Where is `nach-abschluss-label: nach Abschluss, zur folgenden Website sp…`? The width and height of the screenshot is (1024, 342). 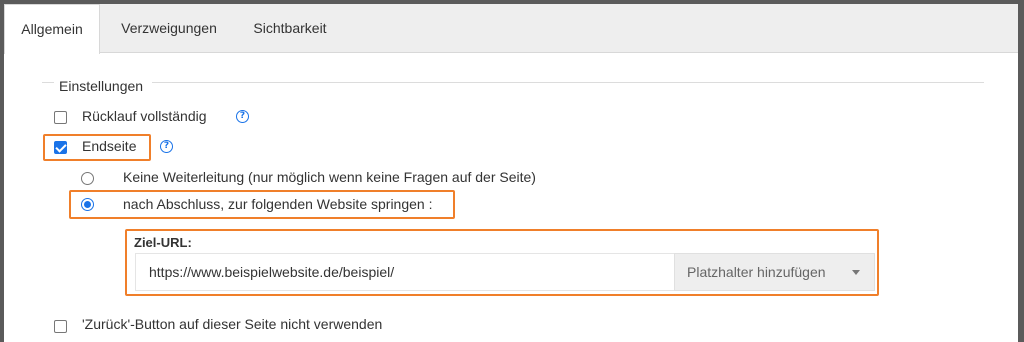
nach-abschluss-label: nach Abschluss, zur folgenden Website sp… is located at coordinates (278, 204).